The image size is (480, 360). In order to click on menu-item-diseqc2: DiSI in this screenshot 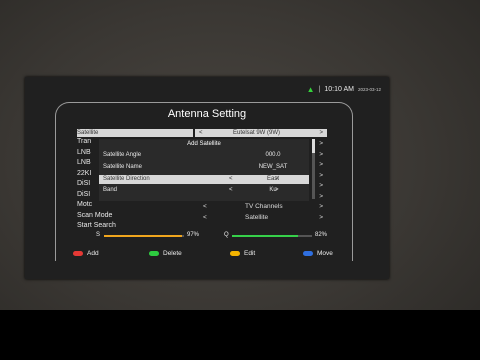, I will do `click(89, 195)`.